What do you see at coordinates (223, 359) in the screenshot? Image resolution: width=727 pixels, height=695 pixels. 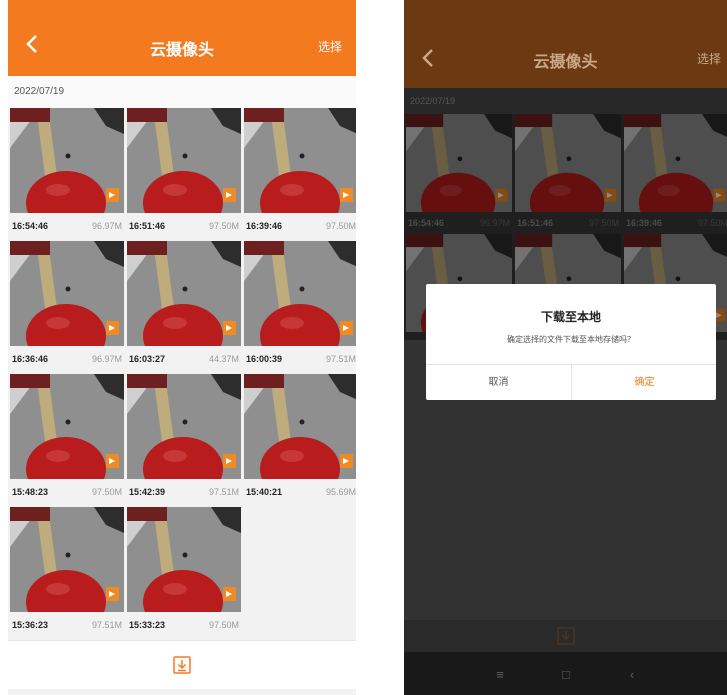 I see `video-size: 44.37M` at bounding box center [223, 359].